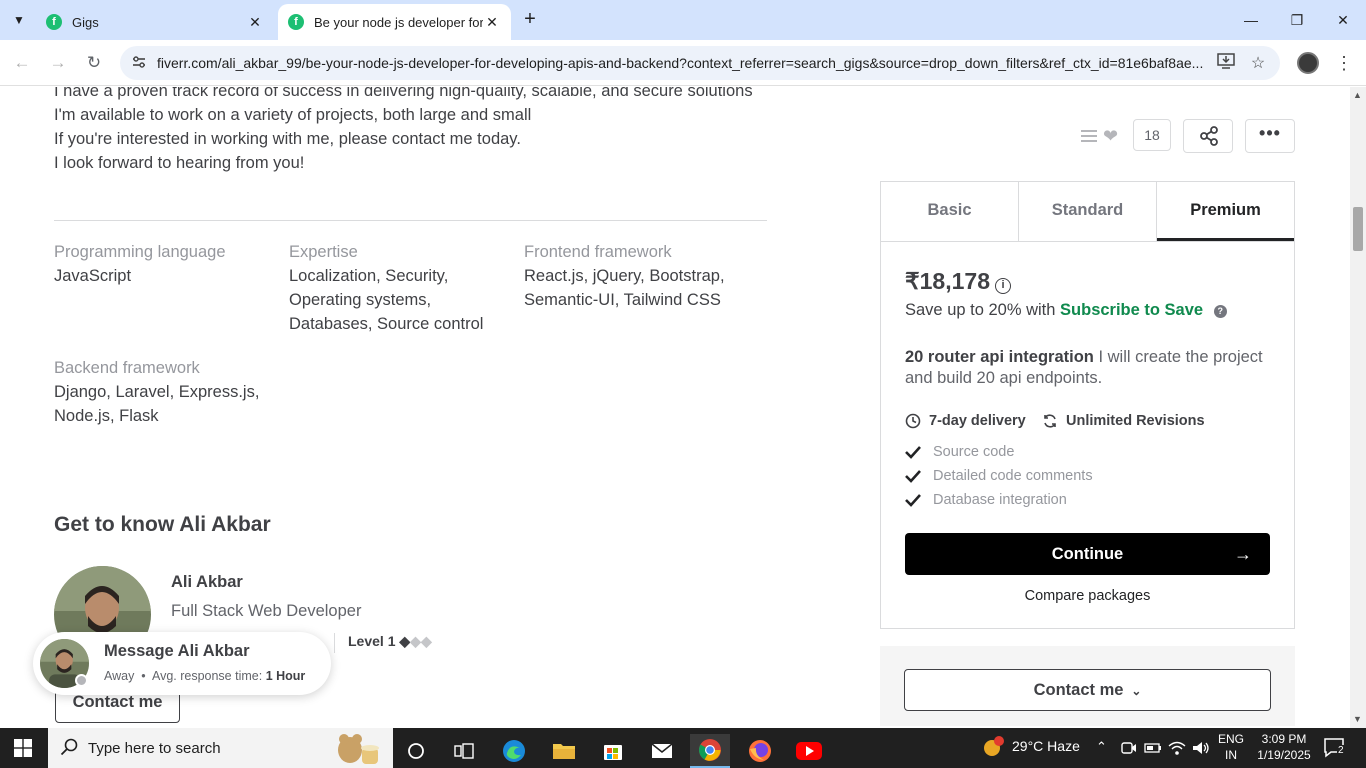 The height and width of the screenshot is (768, 1366). I want to click on package-price: ₹18,178, so click(947, 281).